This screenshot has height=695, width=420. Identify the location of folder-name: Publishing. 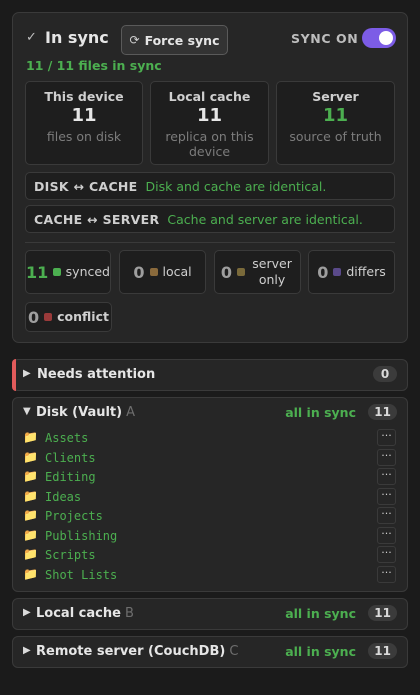
(81, 535).